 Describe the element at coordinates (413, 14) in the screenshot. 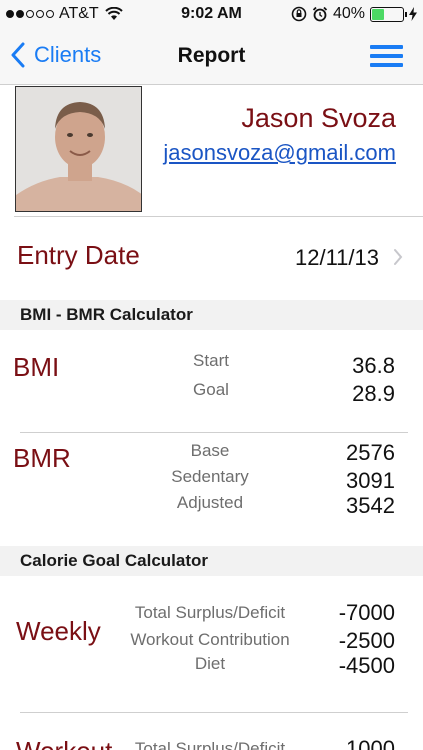

I see `charging-bolt-icon` at that location.